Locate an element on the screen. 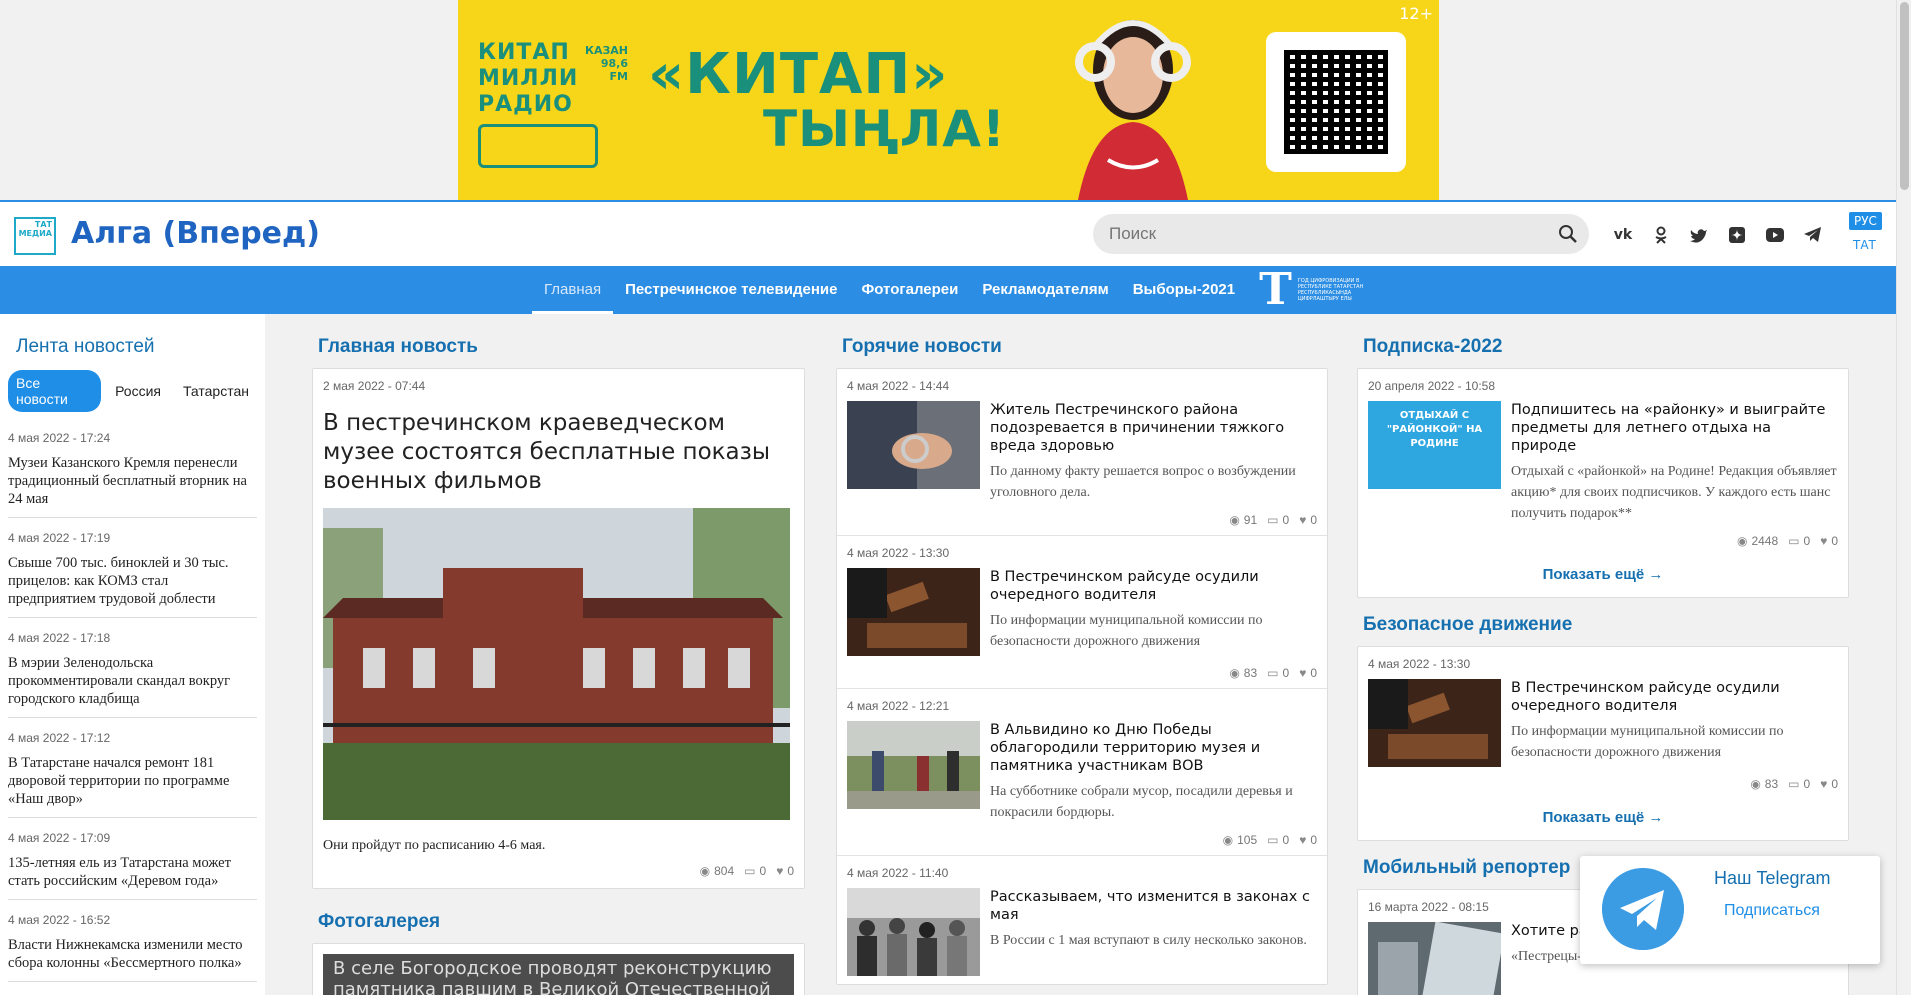 The width and height of the screenshot is (1911, 995). main-news-section-title: Главная новость is located at coordinates (561, 347).